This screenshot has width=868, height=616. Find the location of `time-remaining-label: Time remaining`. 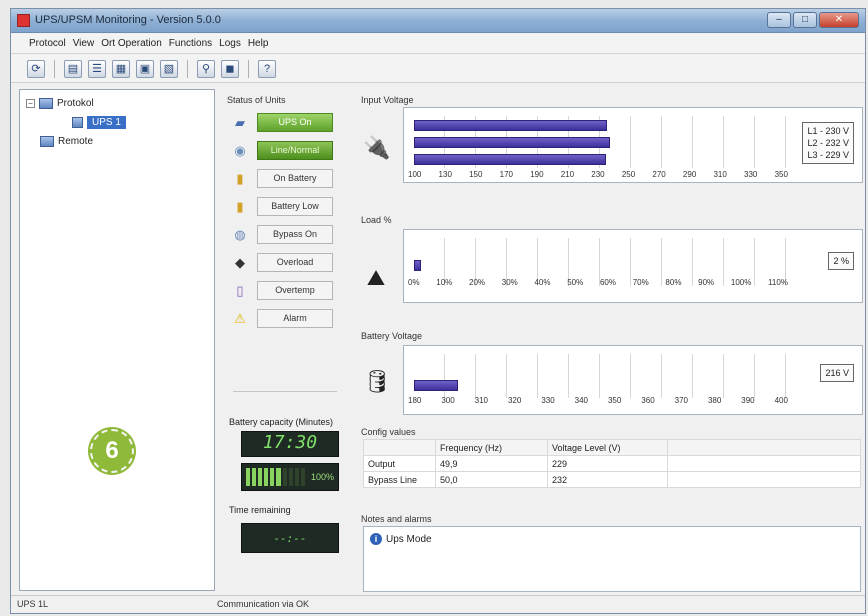

time-remaining-label: Time remaining is located at coordinates (260, 510).